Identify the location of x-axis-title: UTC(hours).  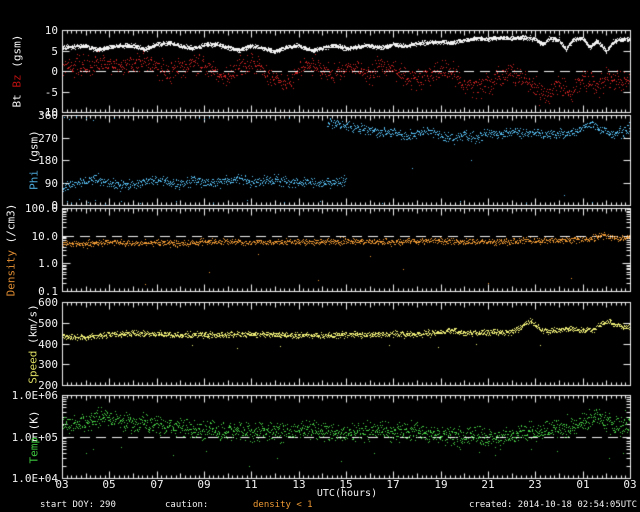
(347, 493).